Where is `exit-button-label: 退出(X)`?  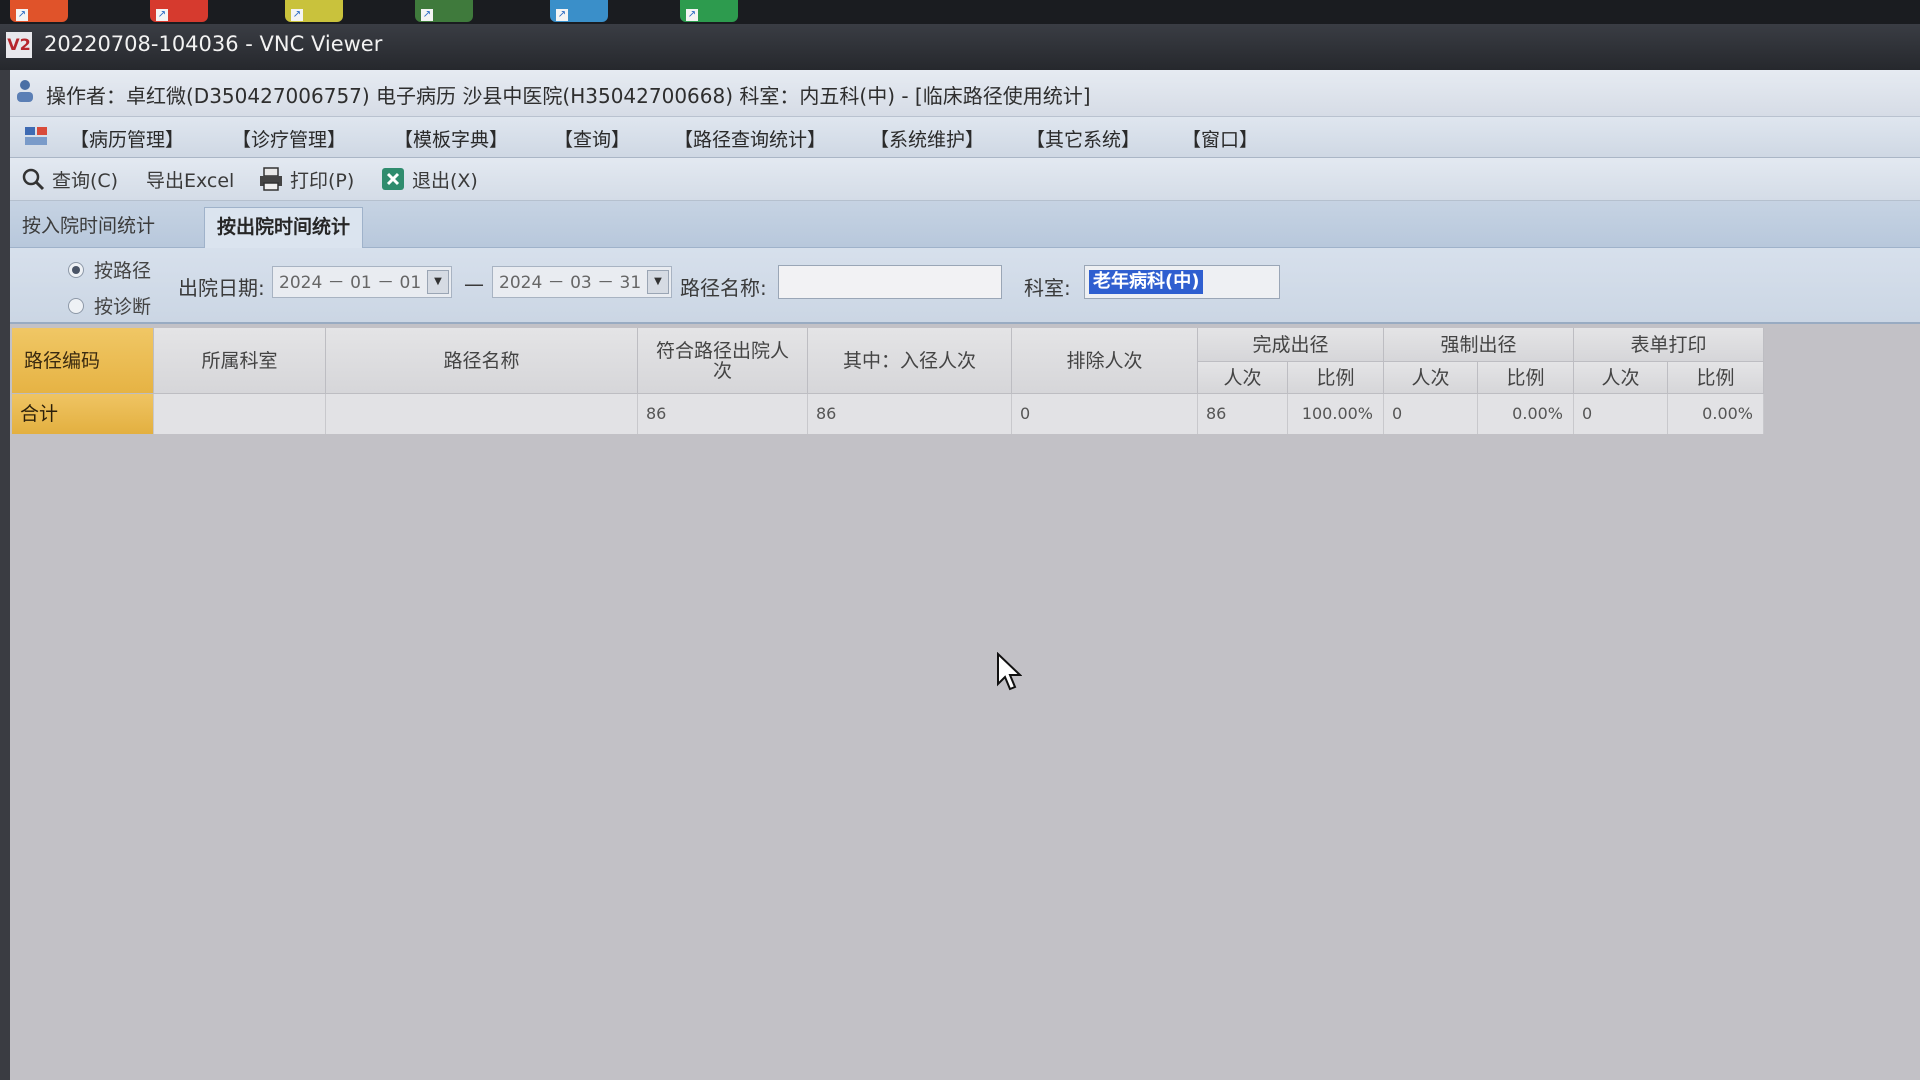 exit-button-label: 退出(X) is located at coordinates (445, 180).